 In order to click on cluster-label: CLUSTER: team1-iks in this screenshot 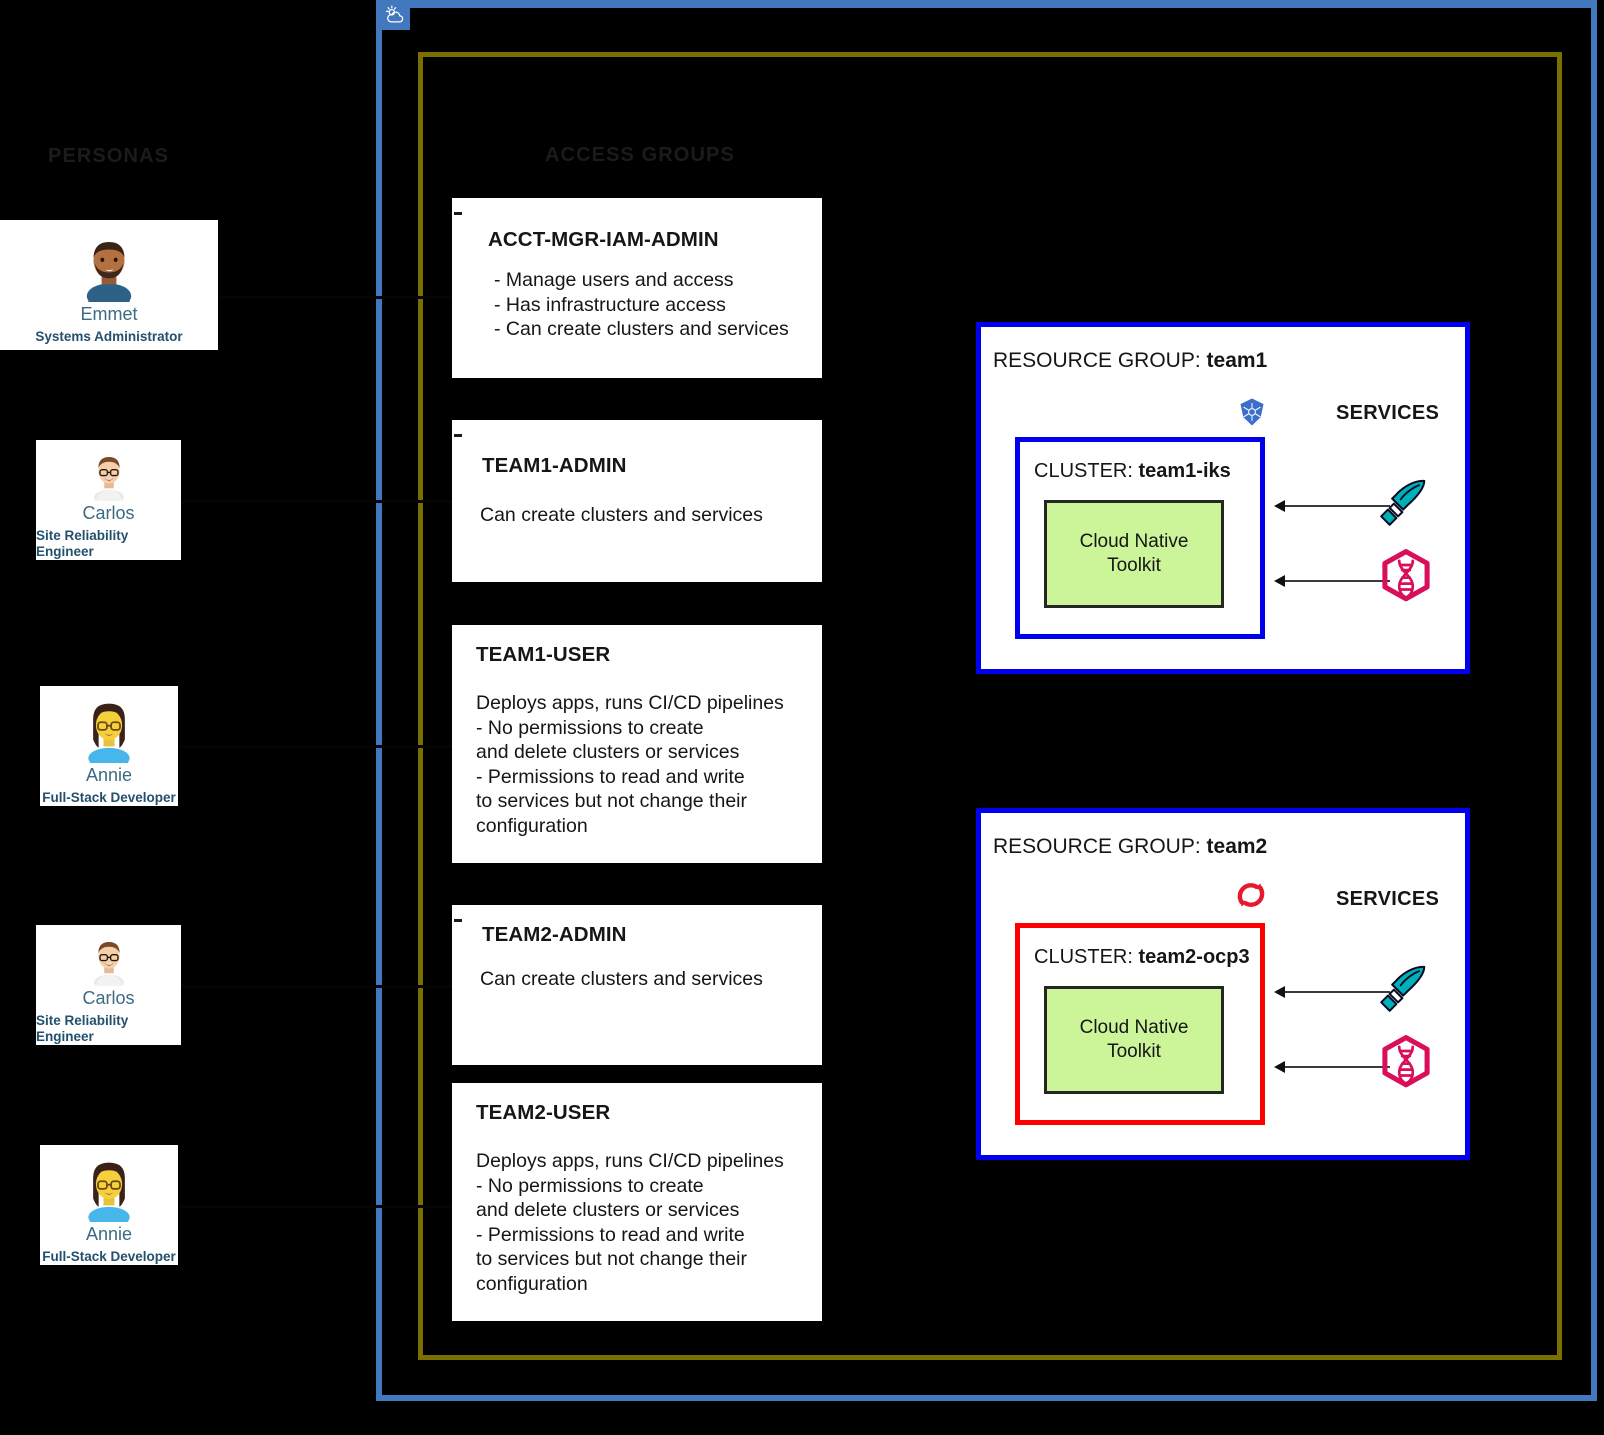, I will do `click(1132, 471)`.